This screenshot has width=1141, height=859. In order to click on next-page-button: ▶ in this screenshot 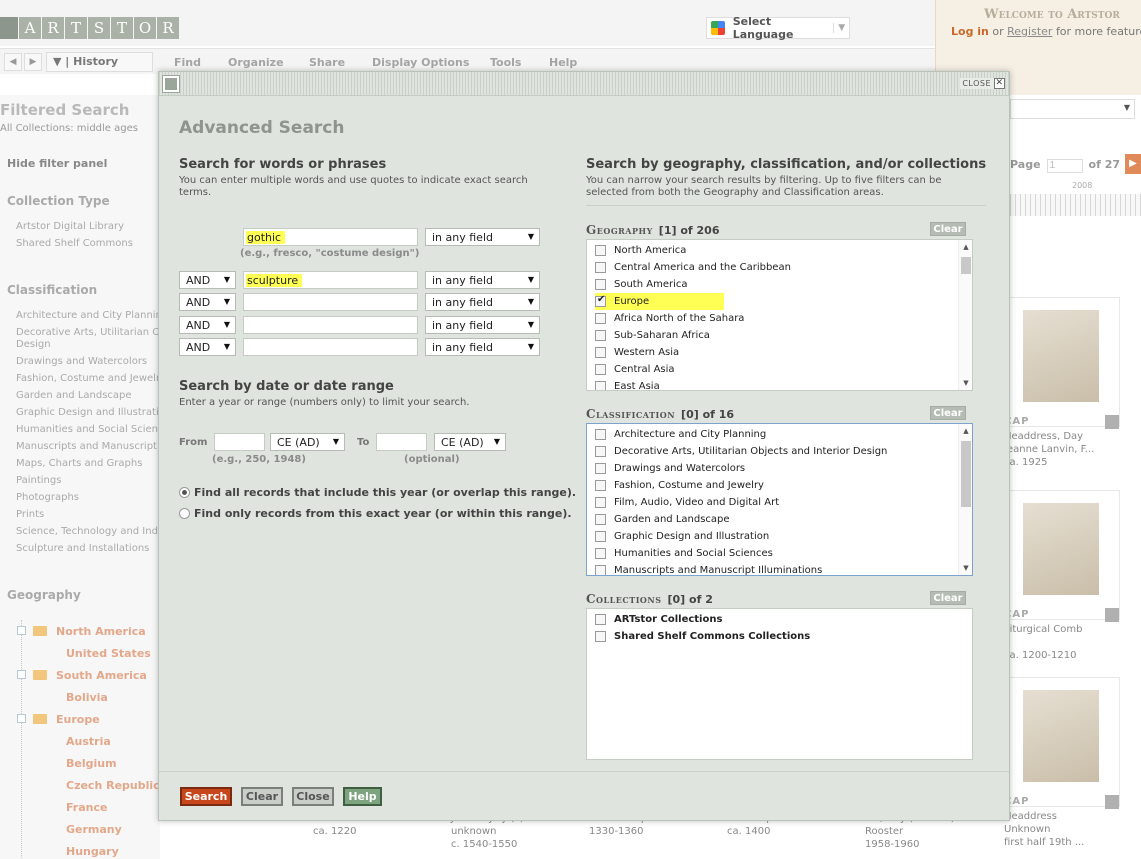, I will do `click(1133, 164)`.